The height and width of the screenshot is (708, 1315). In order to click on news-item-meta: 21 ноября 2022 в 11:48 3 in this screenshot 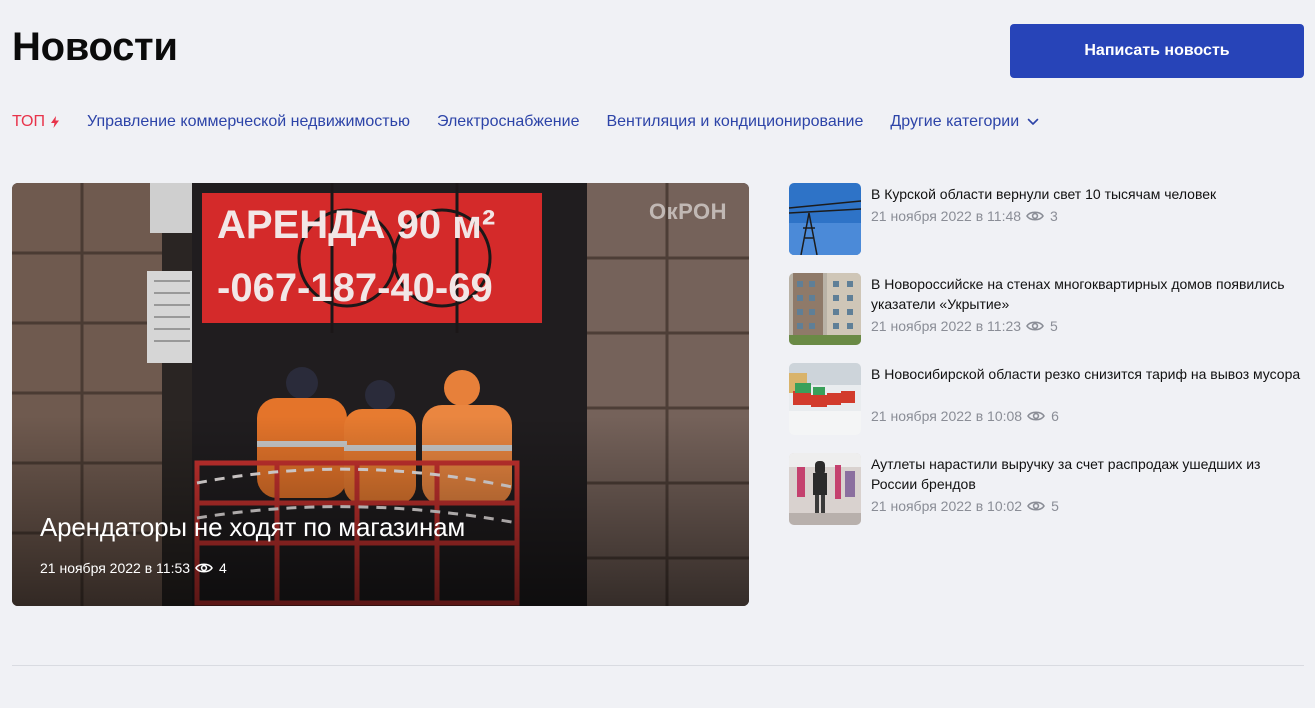, I will do `click(964, 216)`.